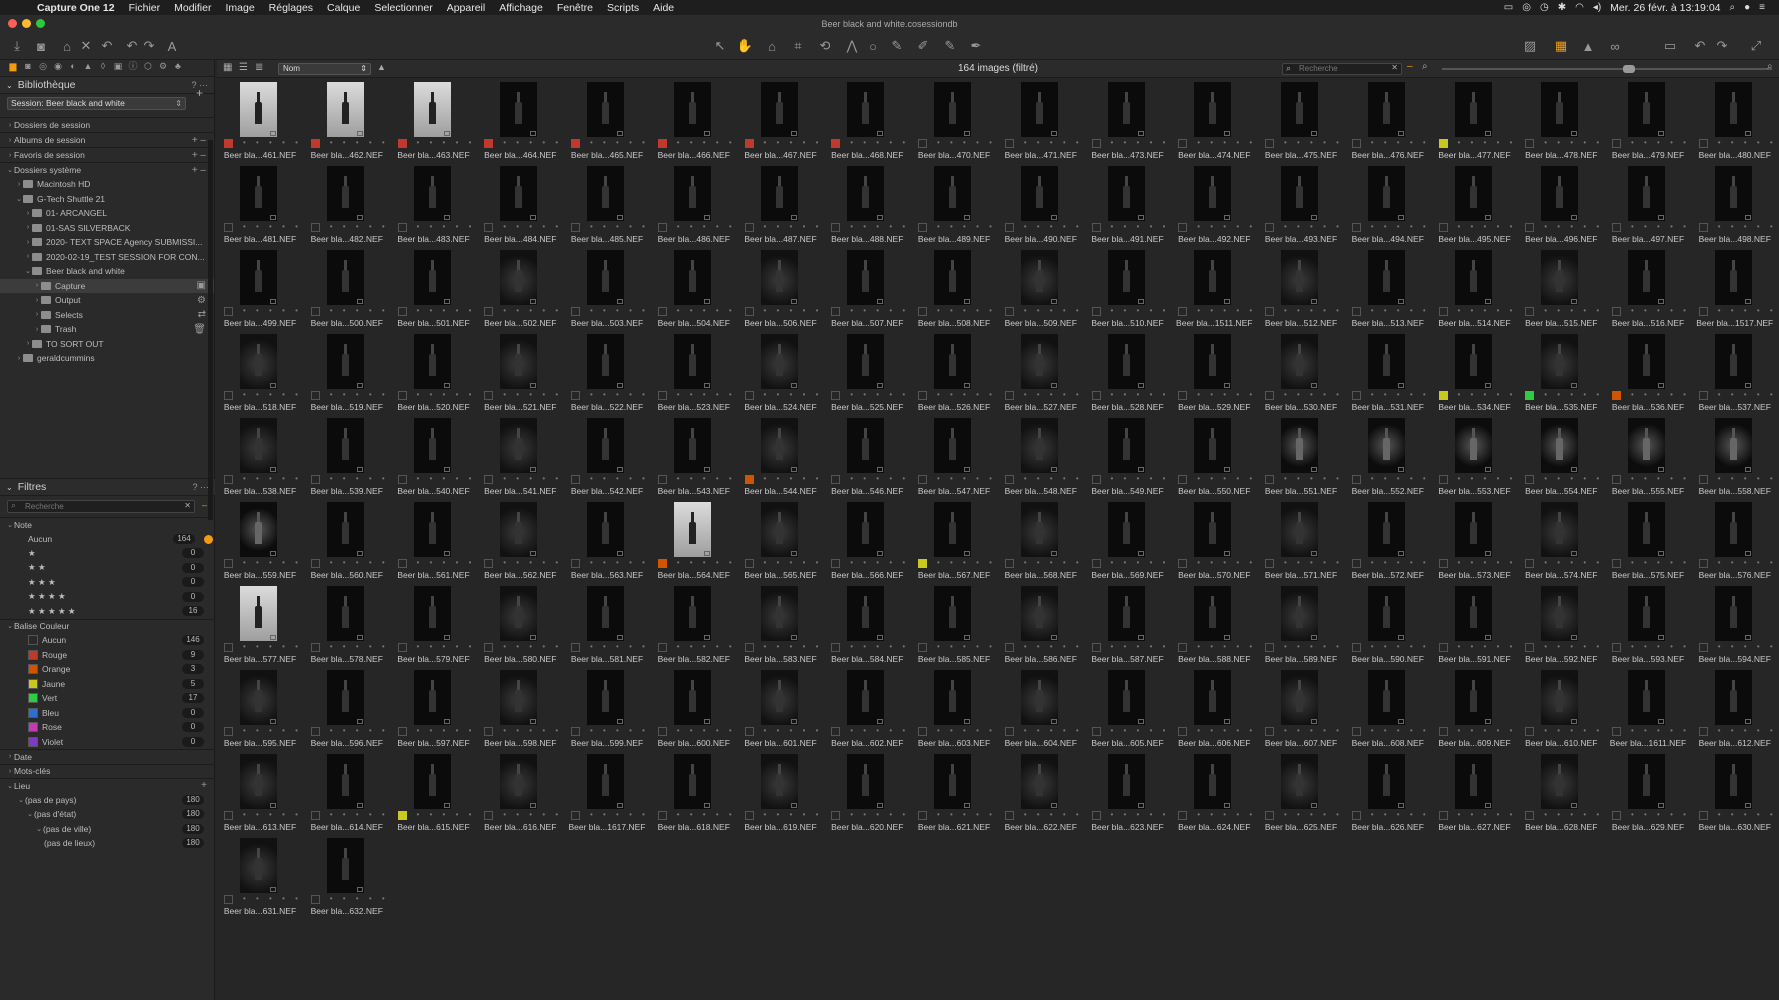 This screenshot has width=1779, height=1000. Describe the element at coordinates (1041, 713) in the screenshot. I see `thumbnail-cell: • • • • • Beer bla...604.NEF` at that location.